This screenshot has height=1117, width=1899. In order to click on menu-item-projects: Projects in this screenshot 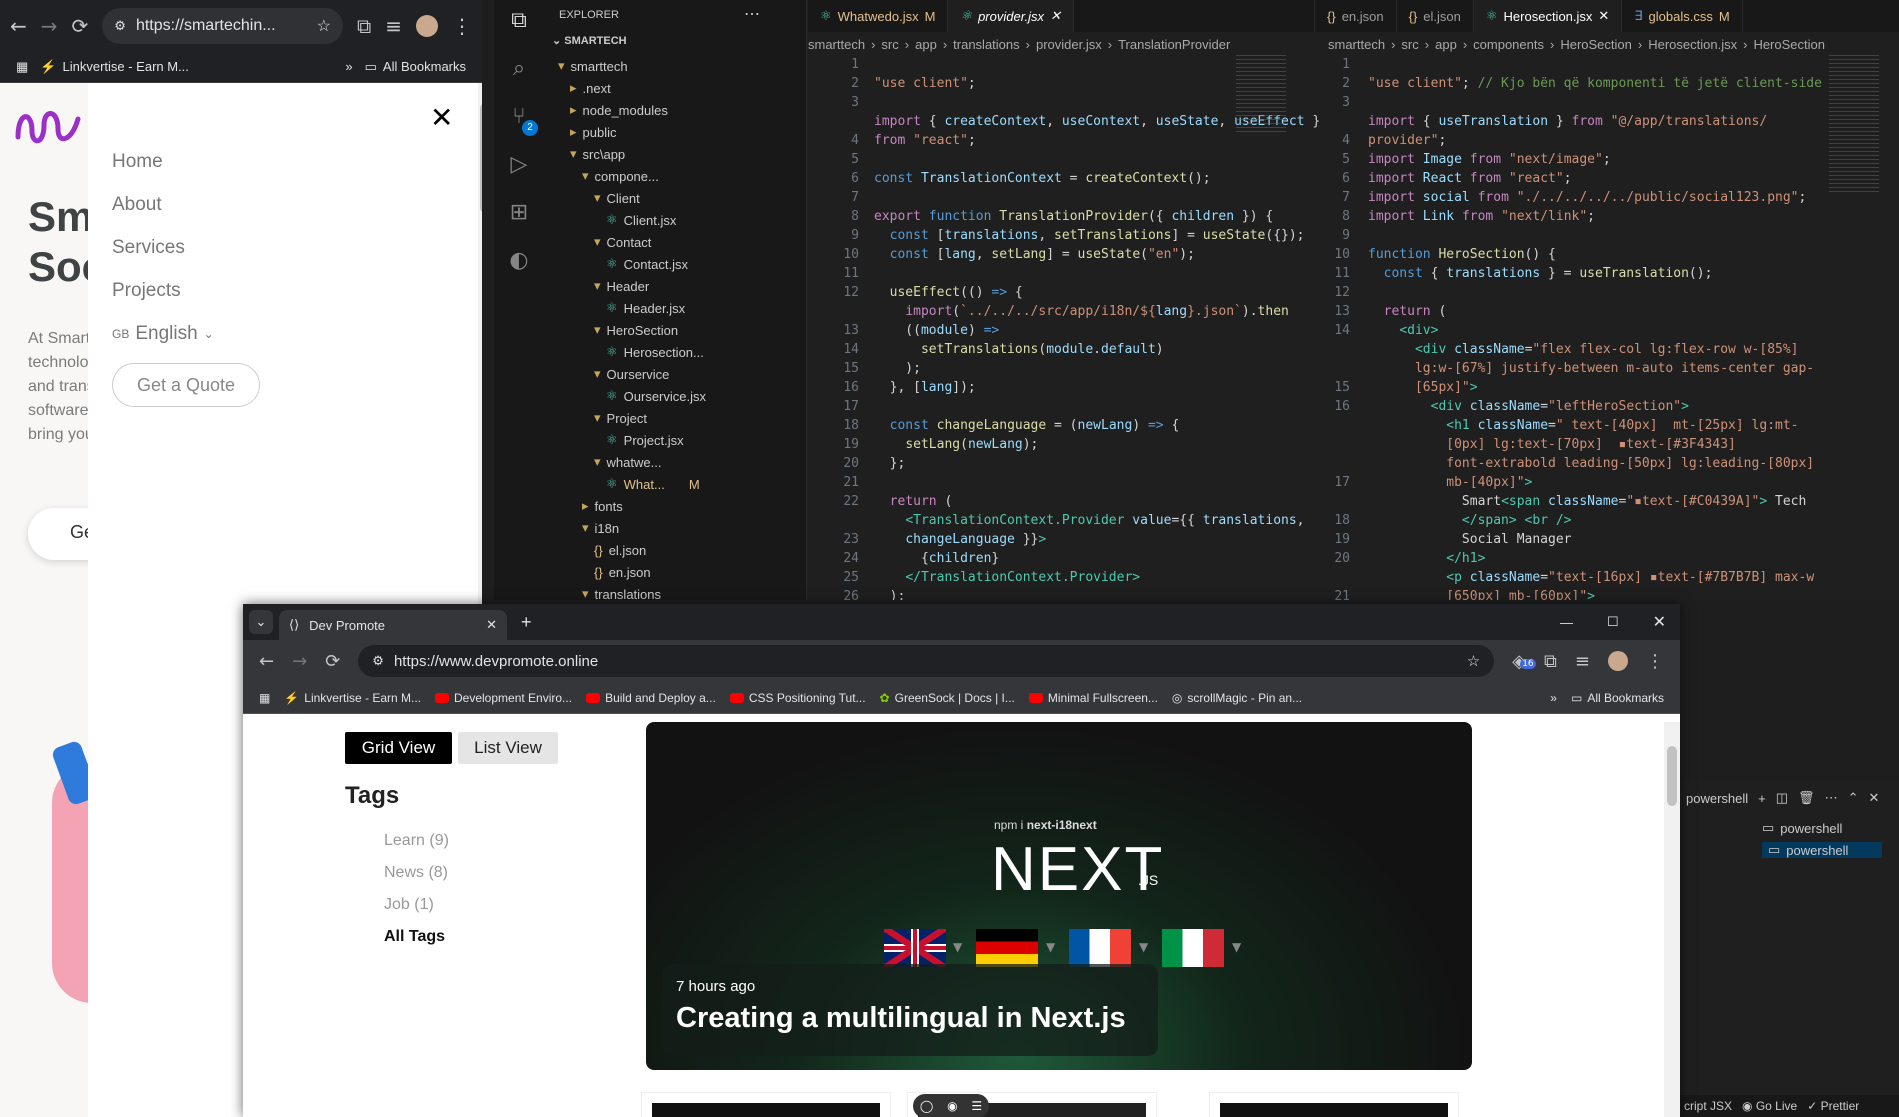, I will do `click(146, 291)`.